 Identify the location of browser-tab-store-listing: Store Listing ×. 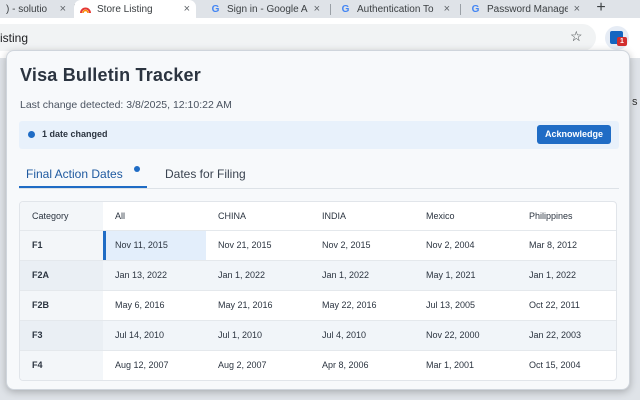
(135, 9).